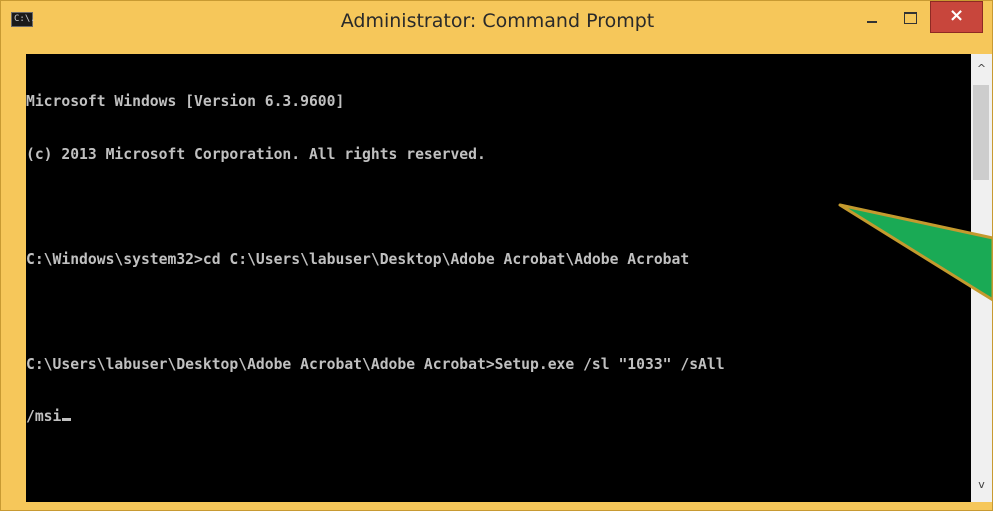  I want to click on maximize-icon, so click(910, 18).